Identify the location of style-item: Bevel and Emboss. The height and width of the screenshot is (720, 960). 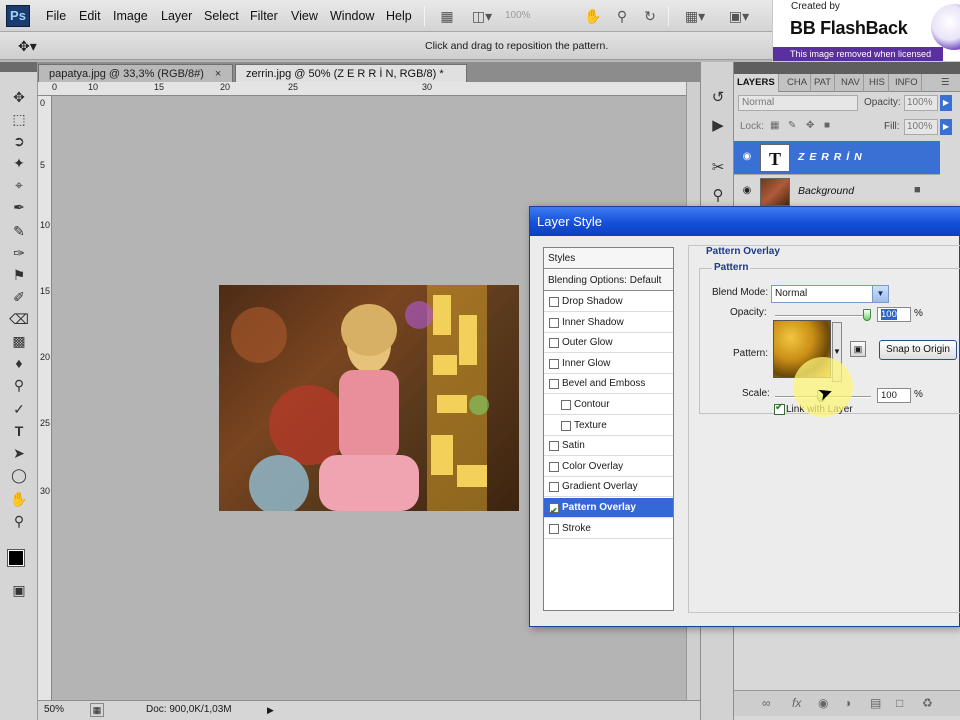
(608, 384).